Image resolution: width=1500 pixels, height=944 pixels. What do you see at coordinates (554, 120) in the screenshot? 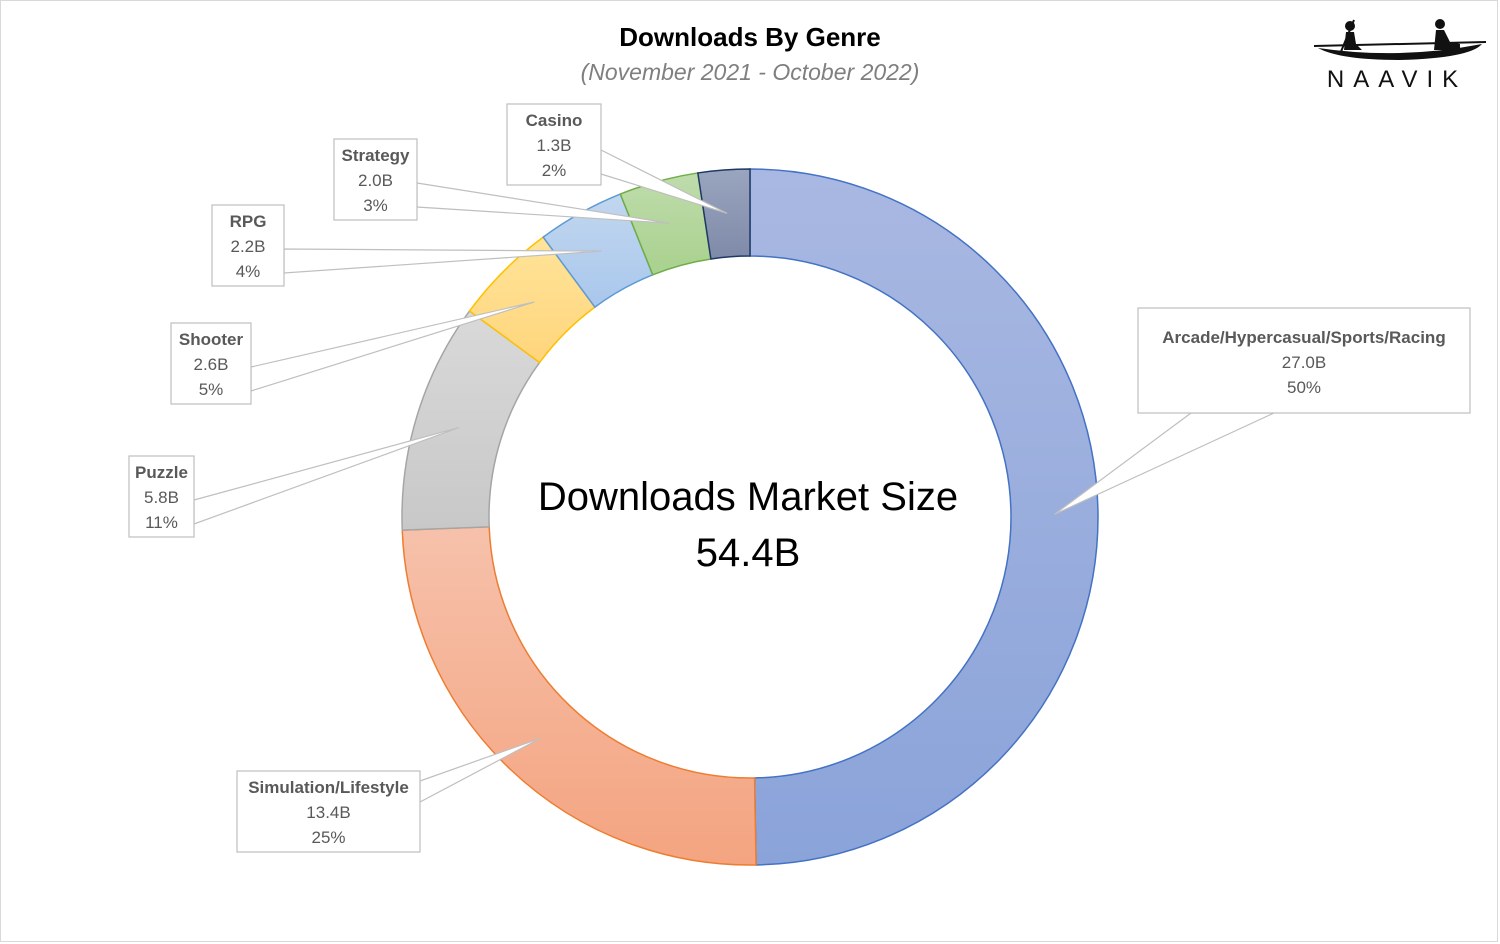
I see `data-label-name: Casino` at bounding box center [554, 120].